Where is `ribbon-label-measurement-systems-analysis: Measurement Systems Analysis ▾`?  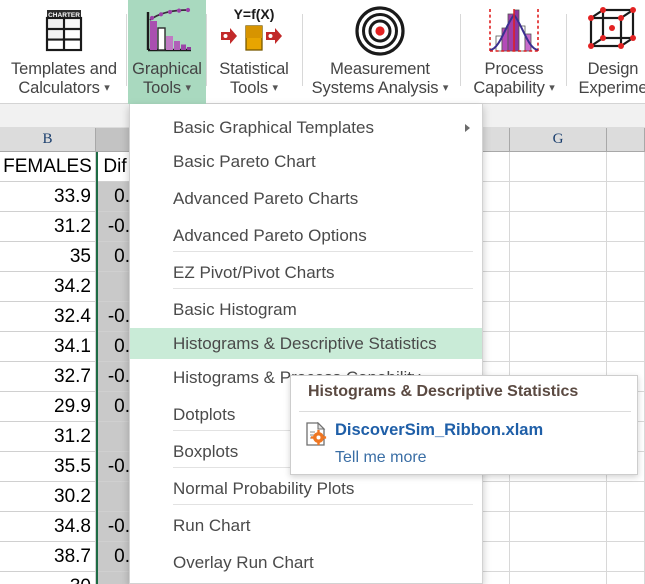
ribbon-label-measurement-systems-analysis: Measurement Systems Analysis ▾ is located at coordinates (380, 80).